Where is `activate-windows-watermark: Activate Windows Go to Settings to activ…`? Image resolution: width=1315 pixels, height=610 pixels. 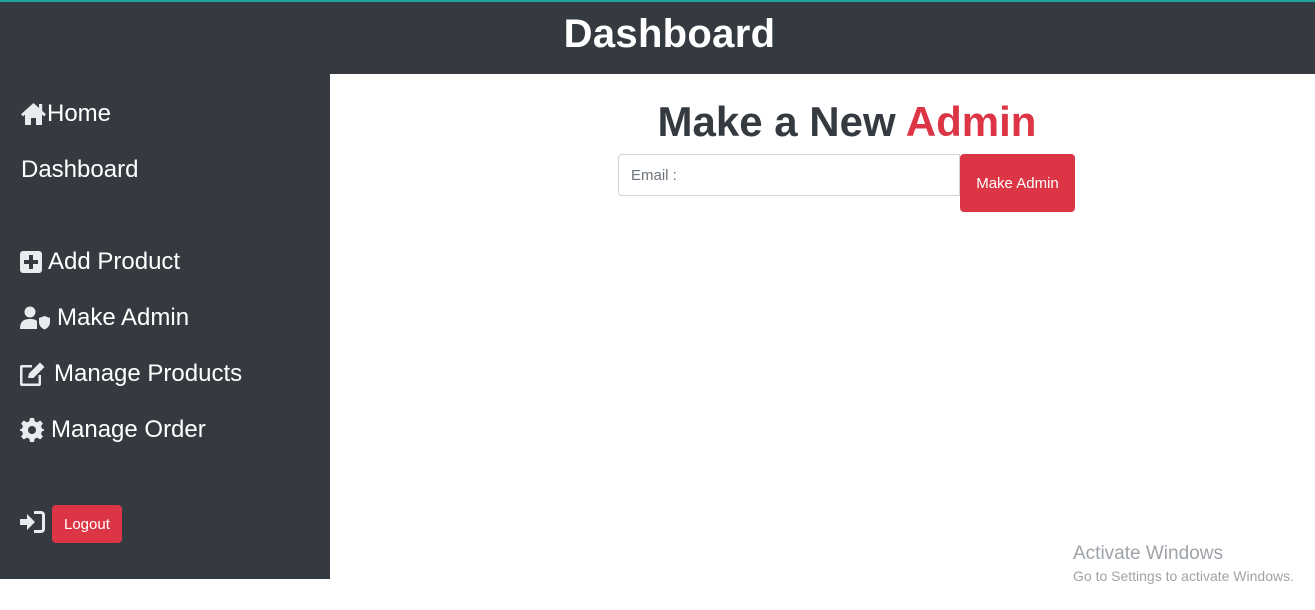
activate-windows-watermark: Activate Windows Go to Settings to activ… is located at coordinates (1183, 564).